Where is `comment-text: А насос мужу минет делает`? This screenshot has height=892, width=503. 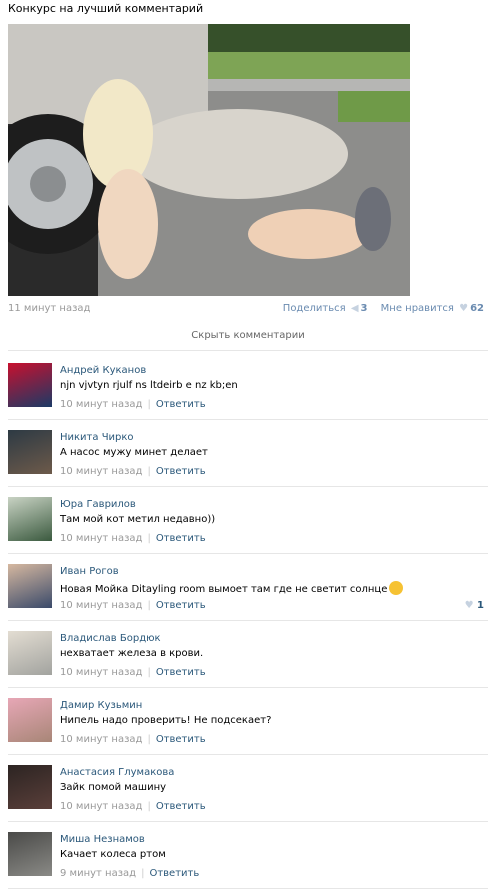
comment-text: А насос мужу минет делает is located at coordinates (134, 452).